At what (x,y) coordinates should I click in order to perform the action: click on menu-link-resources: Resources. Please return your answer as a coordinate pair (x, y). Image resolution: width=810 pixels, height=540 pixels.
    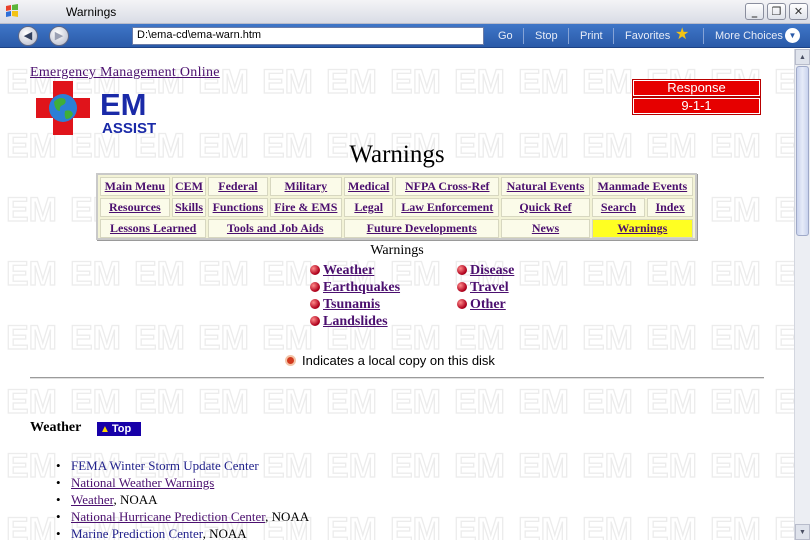
    Looking at the image, I should click on (135, 207).